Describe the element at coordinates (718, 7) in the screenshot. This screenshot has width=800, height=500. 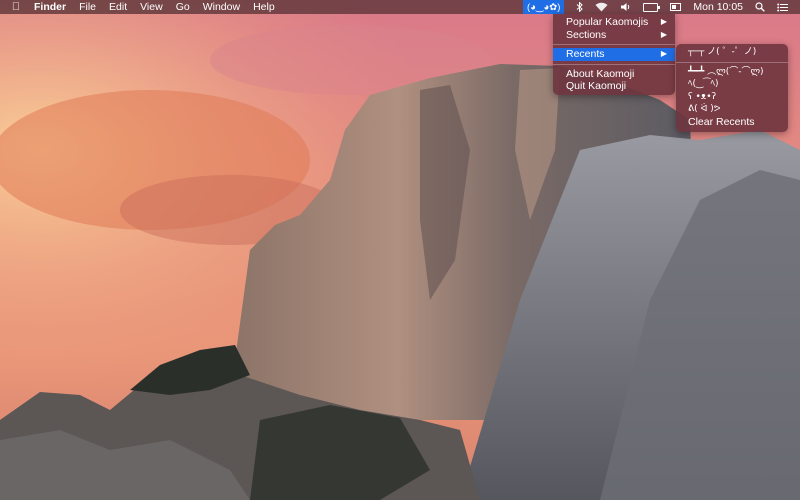
I see `clock: Mon 10:05` at that location.